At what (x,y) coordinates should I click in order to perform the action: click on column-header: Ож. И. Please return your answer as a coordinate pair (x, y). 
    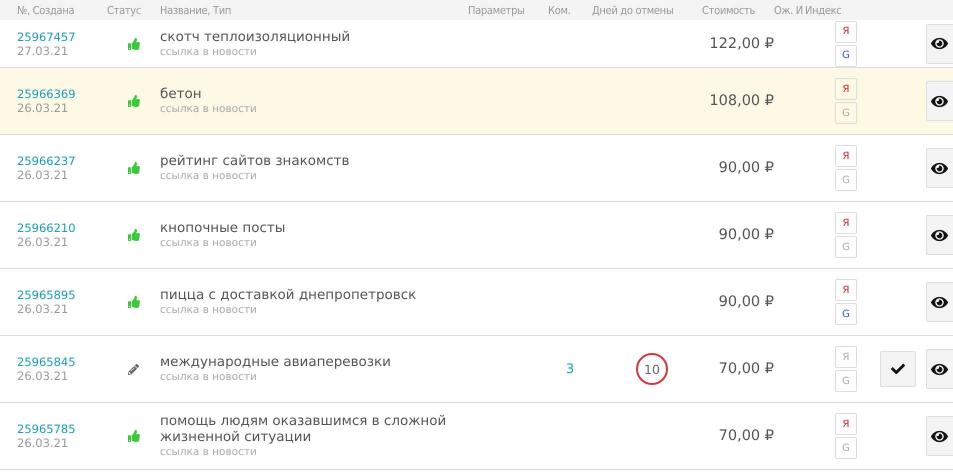
    Looking at the image, I should click on (788, 10).